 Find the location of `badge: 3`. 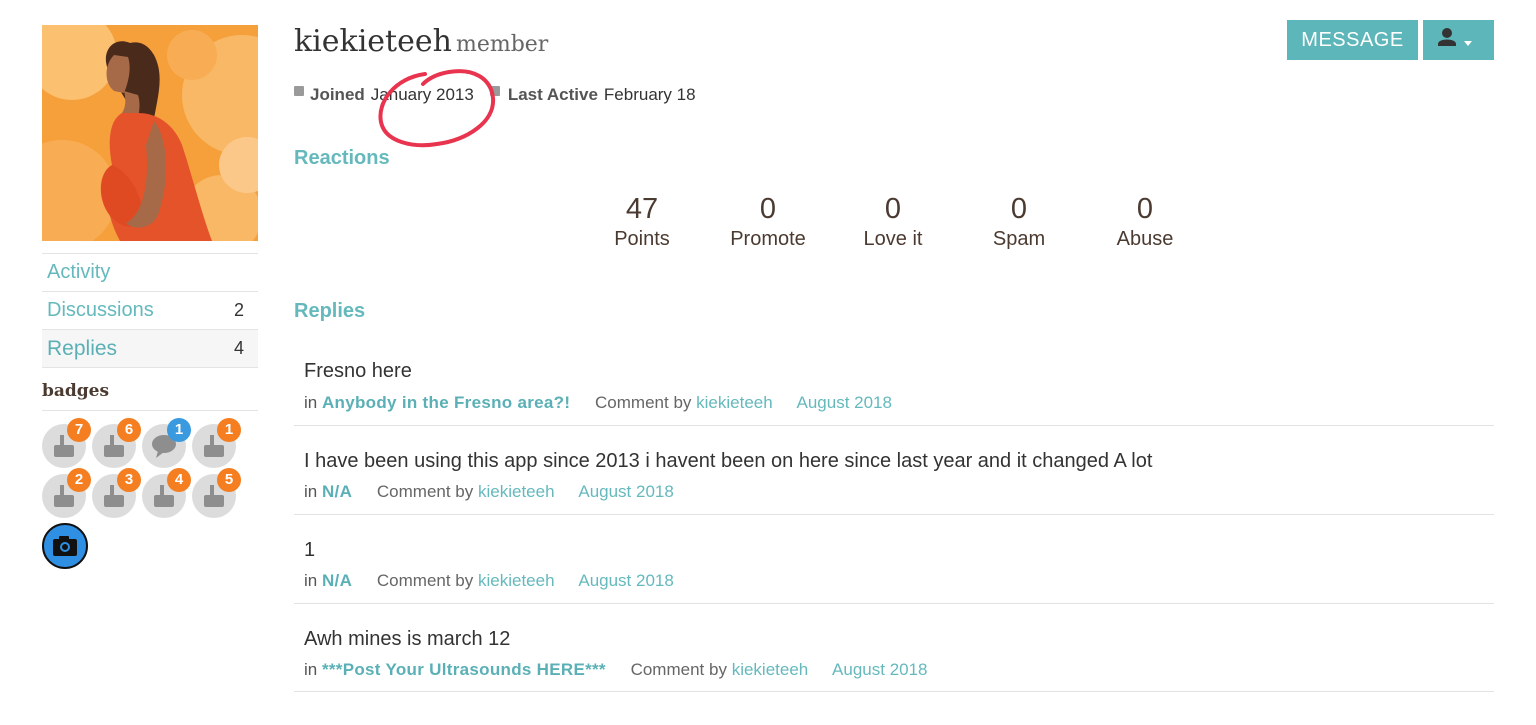

badge: 3 is located at coordinates (116, 493).